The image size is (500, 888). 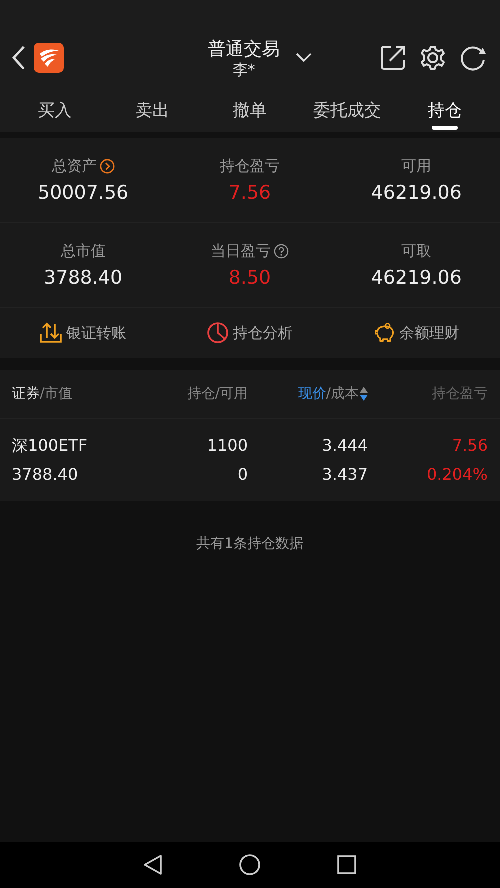 I want to click on stat-value: 50007.56, so click(x=83, y=193).